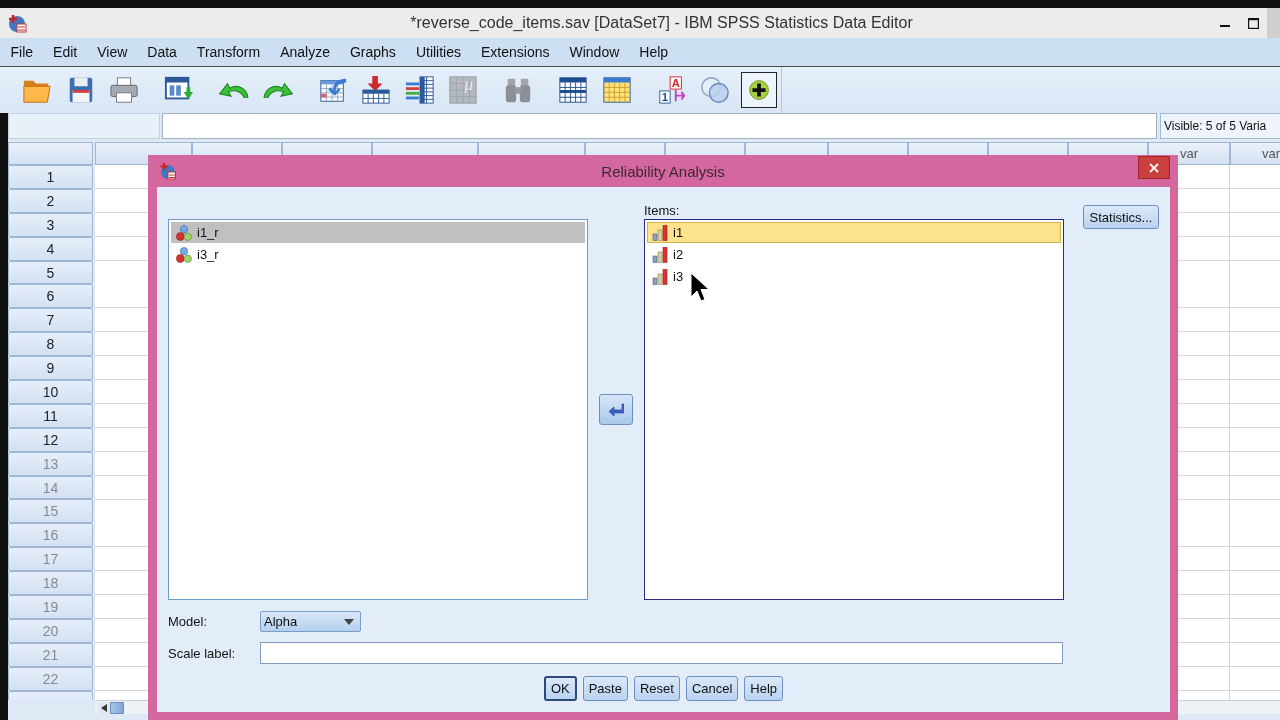  Describe the element at coordinates (50, 392) in the screenshot. I see `row-header: 10` at that location.